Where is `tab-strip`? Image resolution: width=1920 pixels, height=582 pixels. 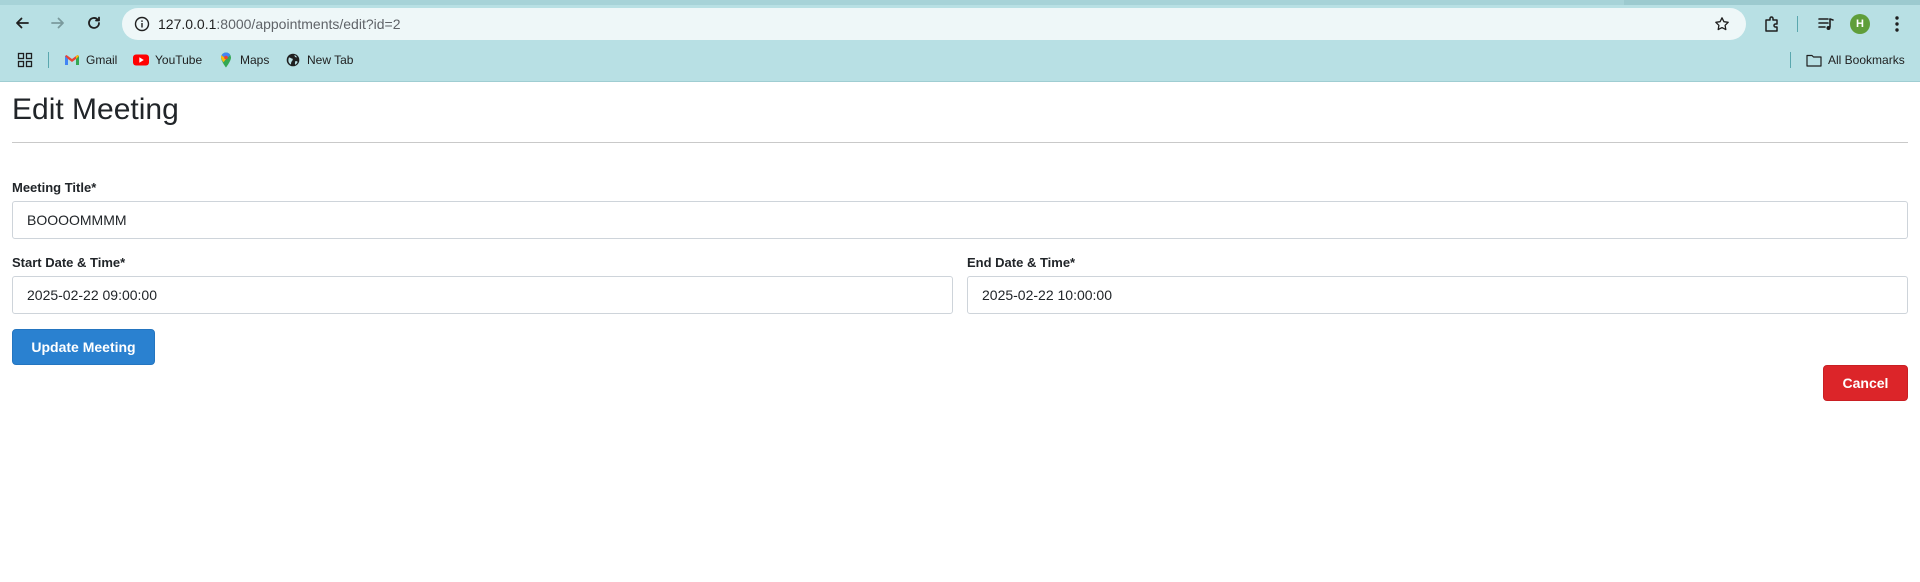 tab-strip is located at coordinates (960, 2).